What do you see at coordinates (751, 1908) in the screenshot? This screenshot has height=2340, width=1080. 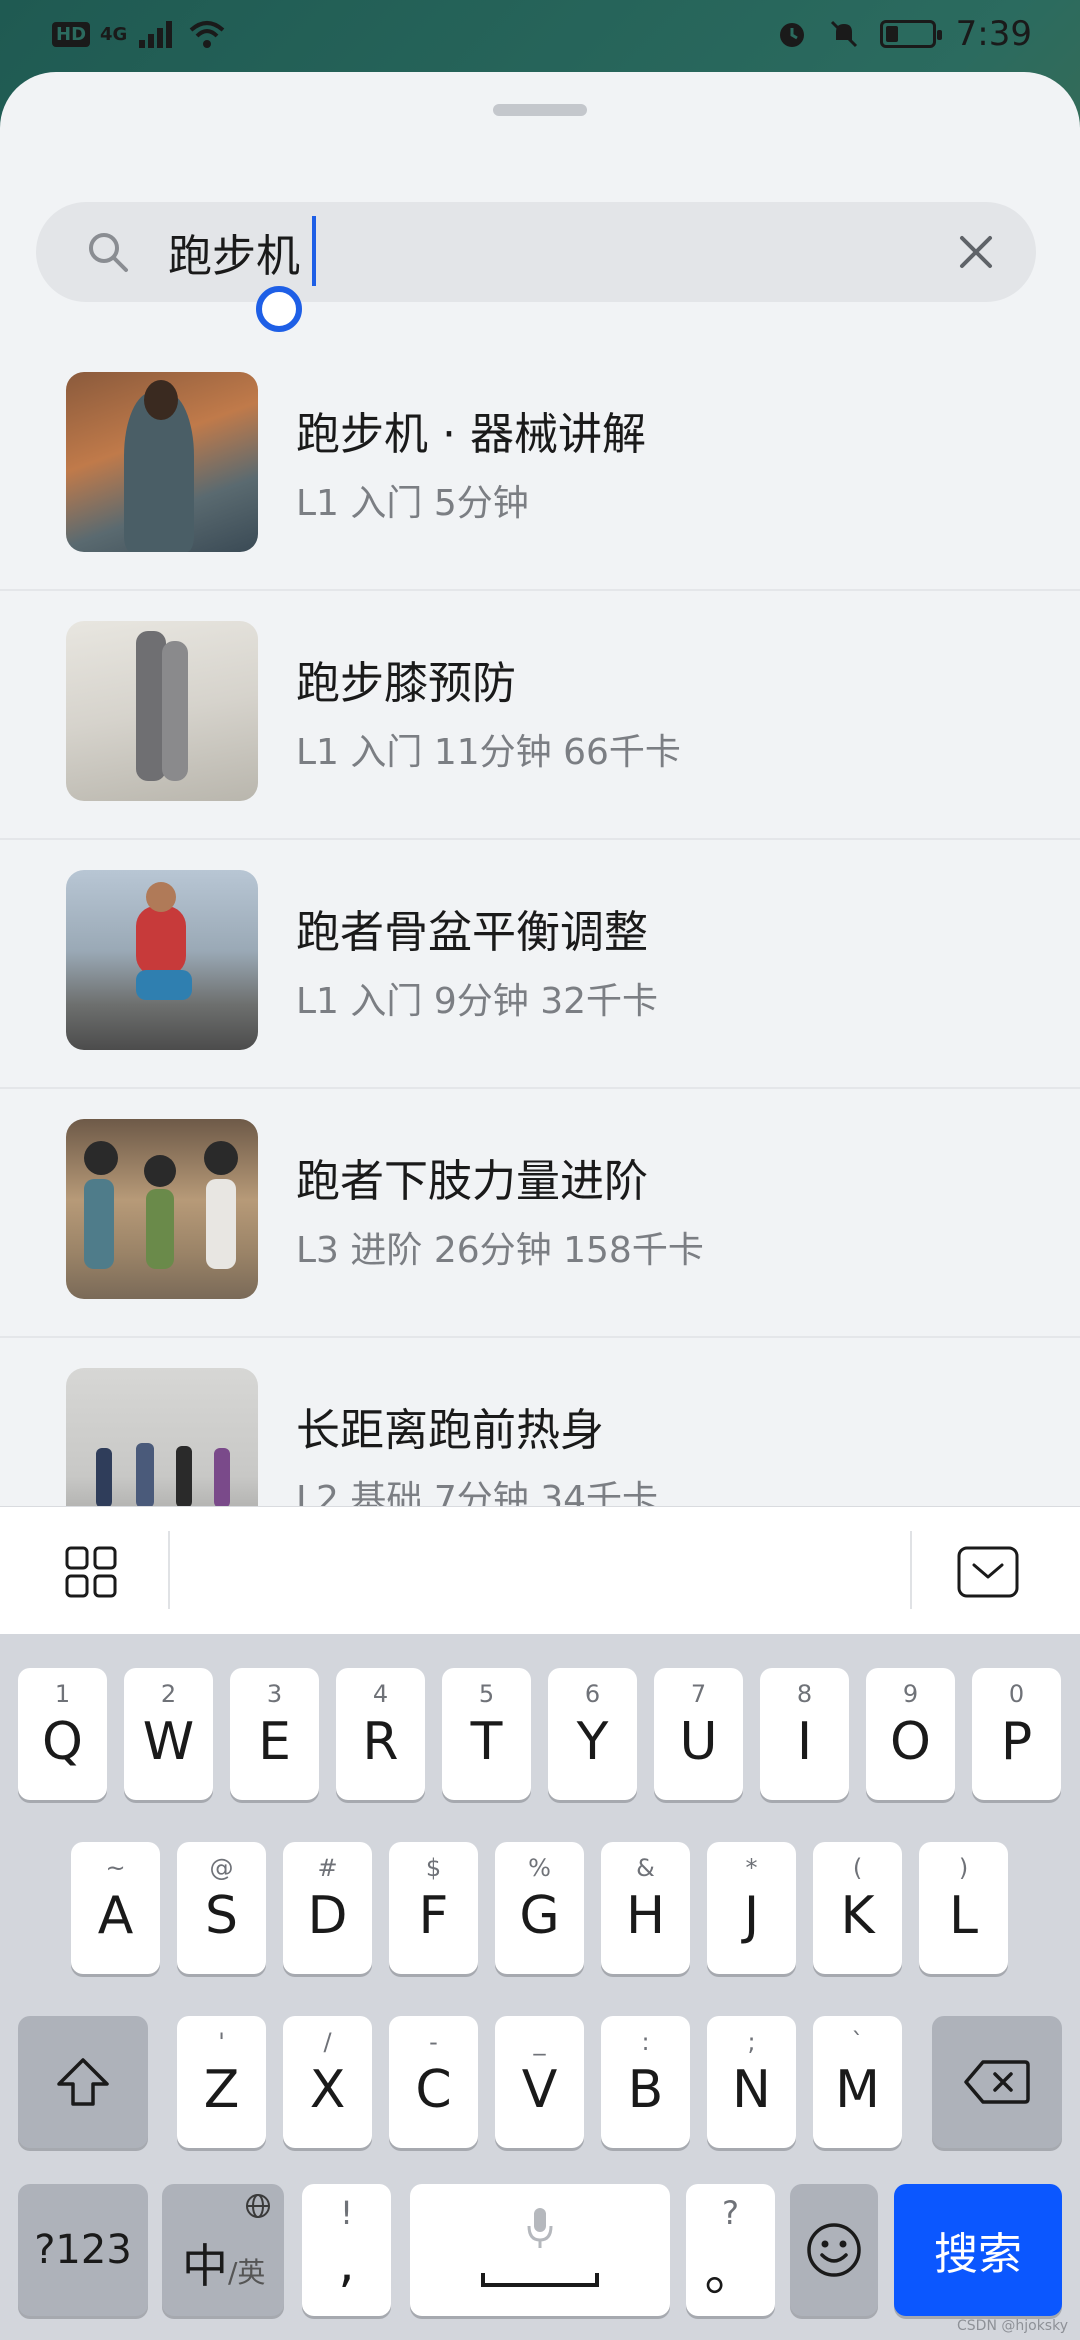 I see `key-j: * J` at bounding box center [751, 1908].